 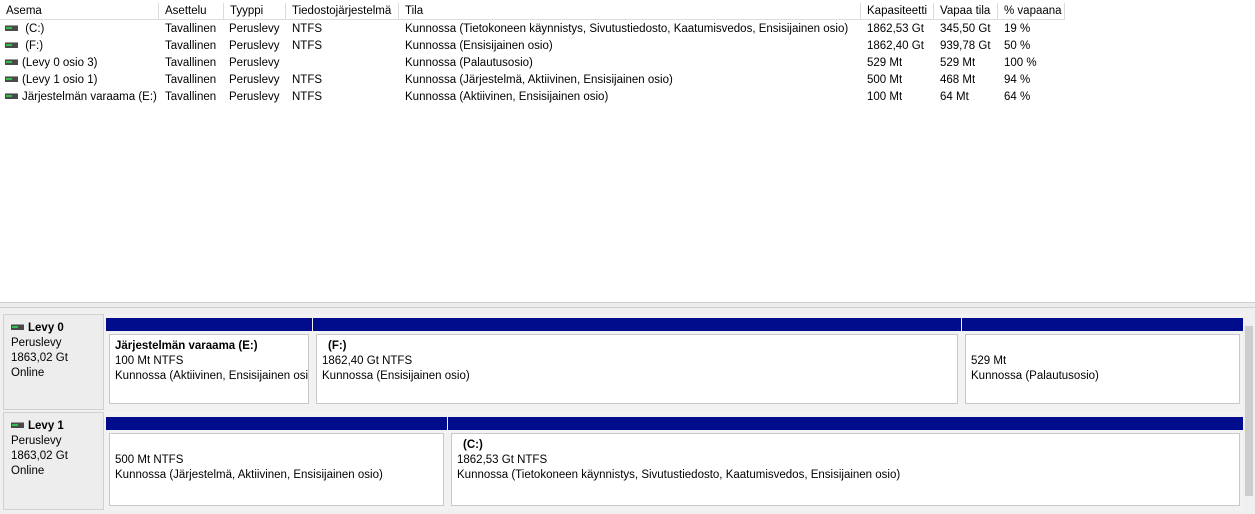 I want to click on partition-title: (C:), so click(x=473, y=445).